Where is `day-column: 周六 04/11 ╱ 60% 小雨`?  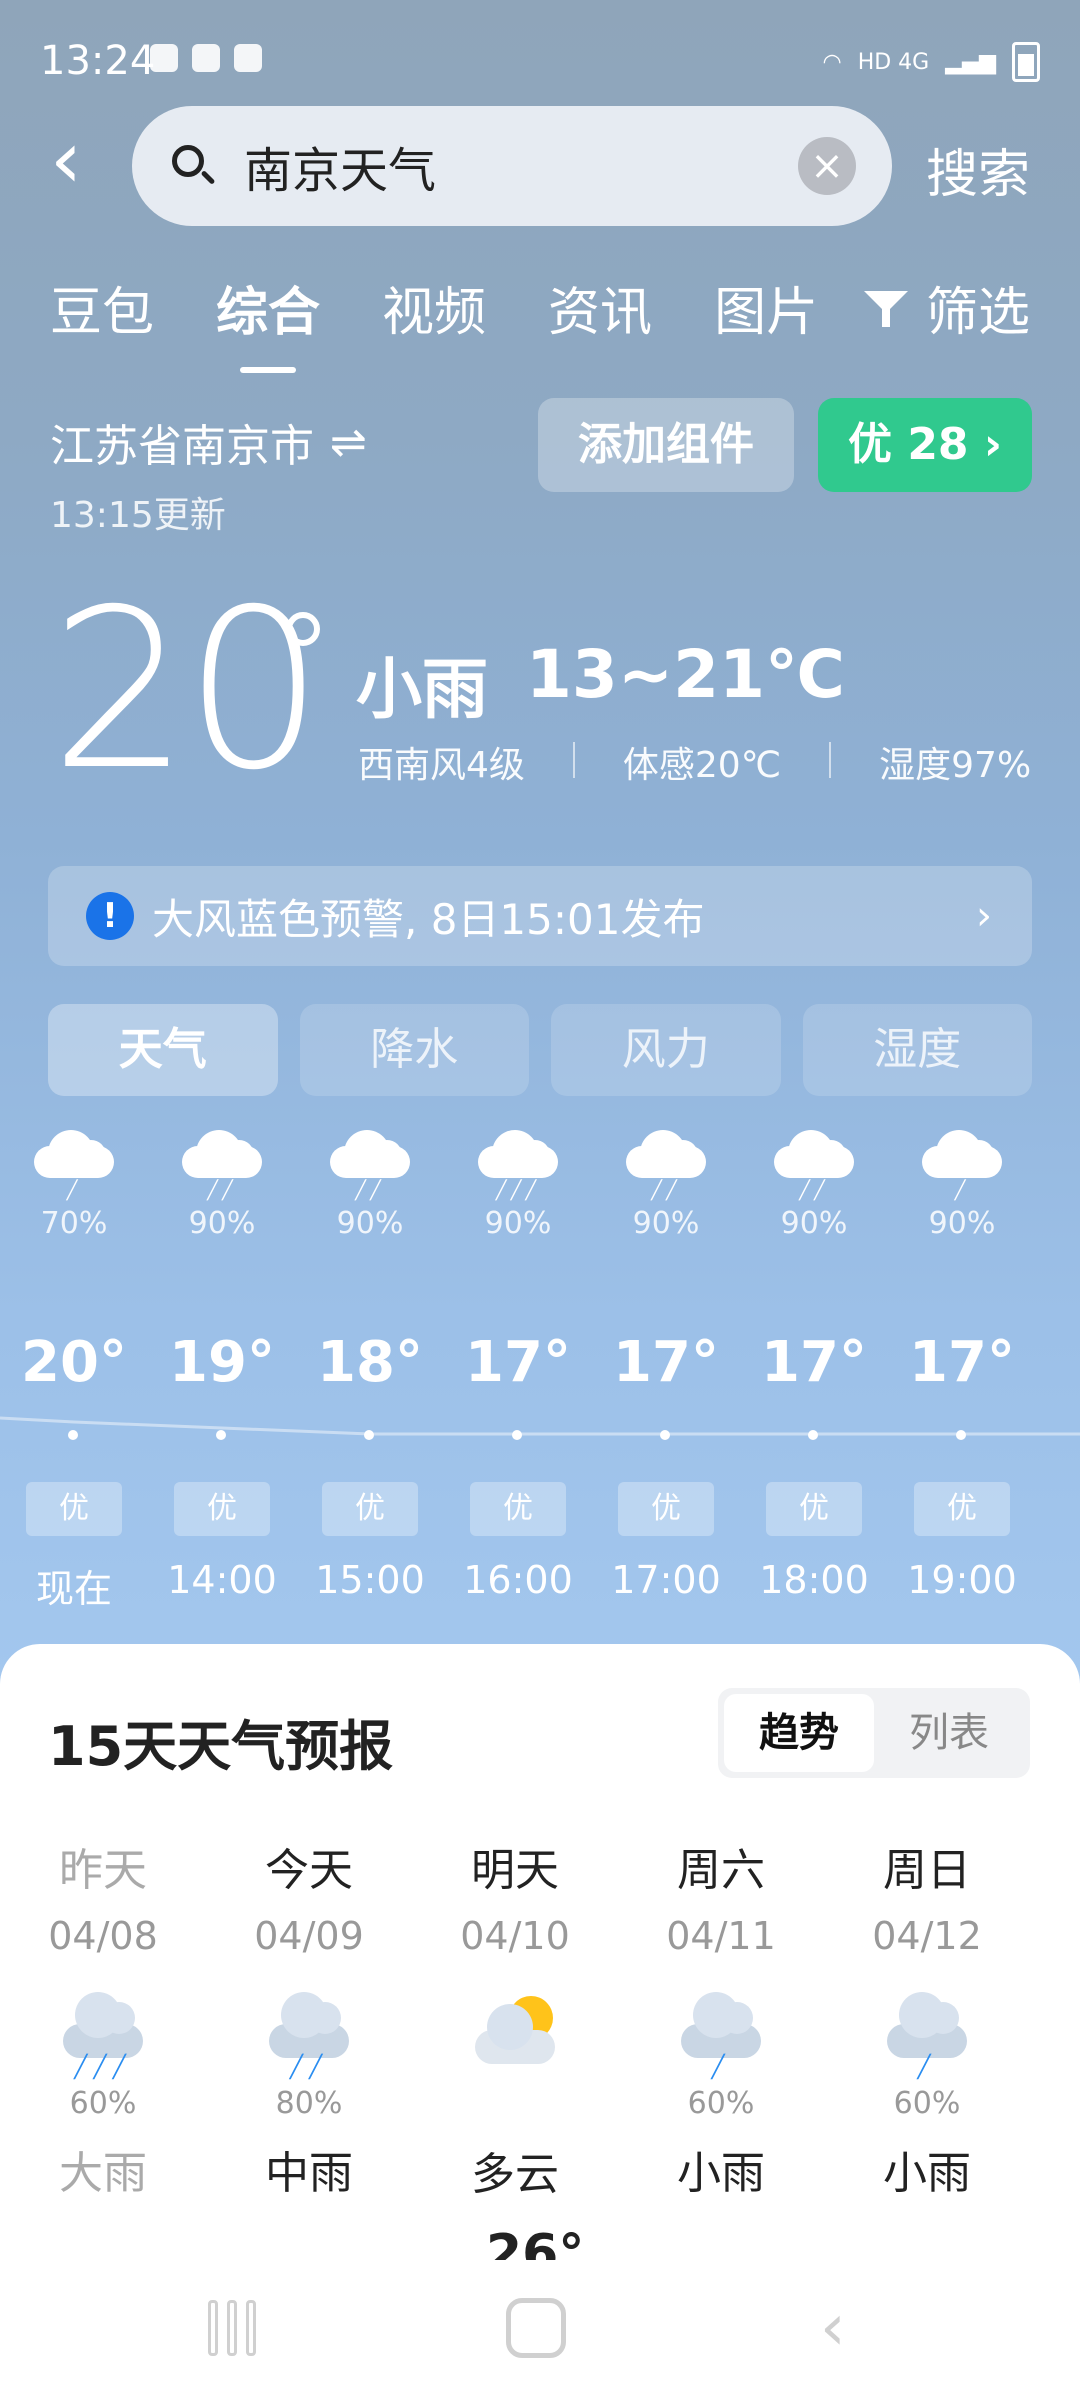
day-column: 周六 04/11 ╱ 60% 小雨 is located at coordinates (721, 2017).